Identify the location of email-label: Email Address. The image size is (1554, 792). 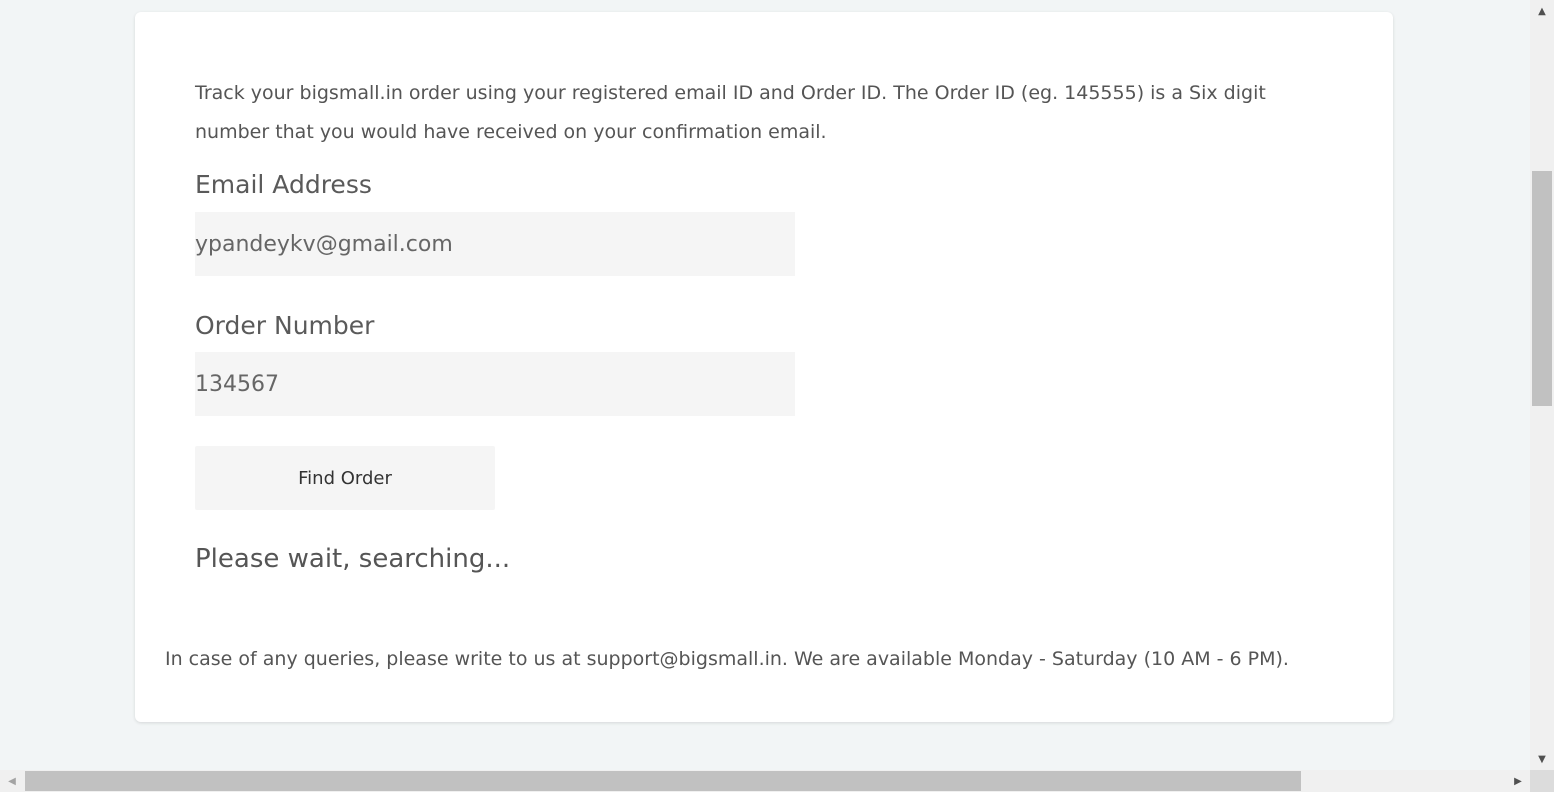
(283, 184).